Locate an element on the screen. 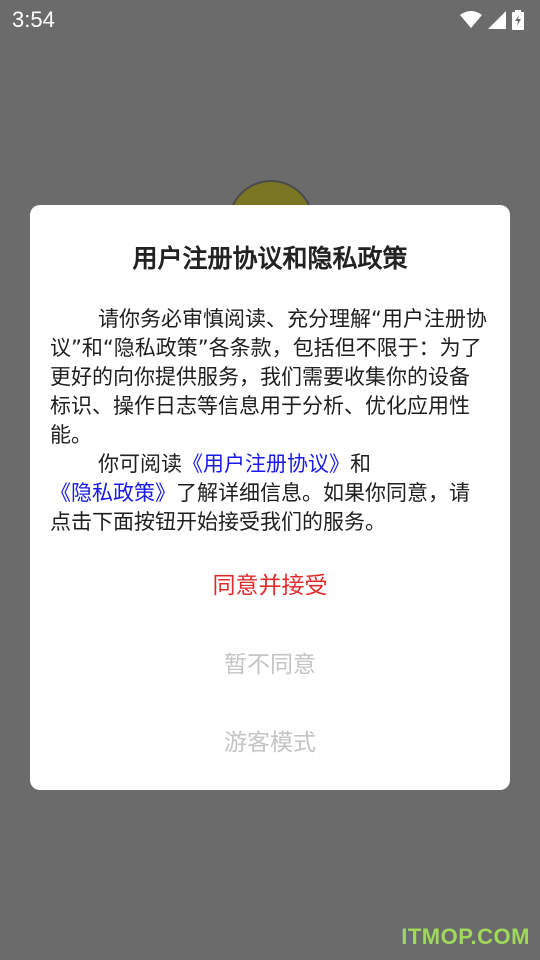 Image resolution: width=540 pixels, height=960 pixels. cellular-signal-icon is located at coordinates (497, 20).